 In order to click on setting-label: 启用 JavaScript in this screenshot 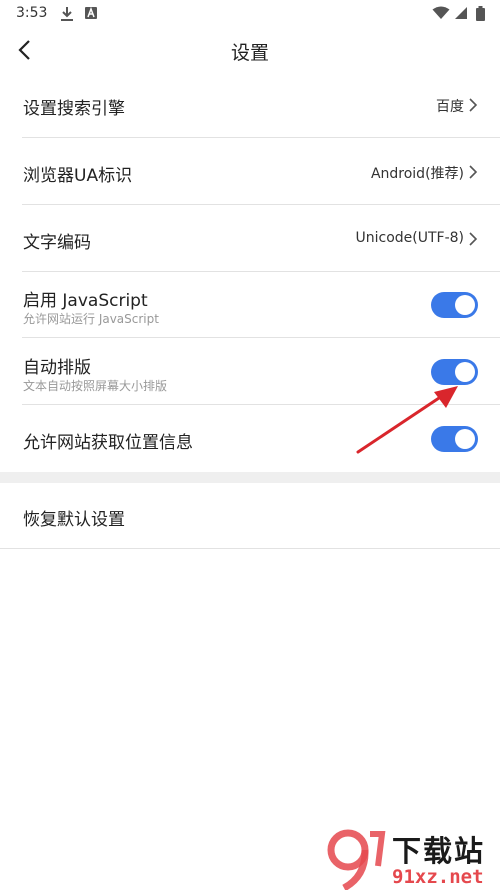, I will do `click(85, 301)`.